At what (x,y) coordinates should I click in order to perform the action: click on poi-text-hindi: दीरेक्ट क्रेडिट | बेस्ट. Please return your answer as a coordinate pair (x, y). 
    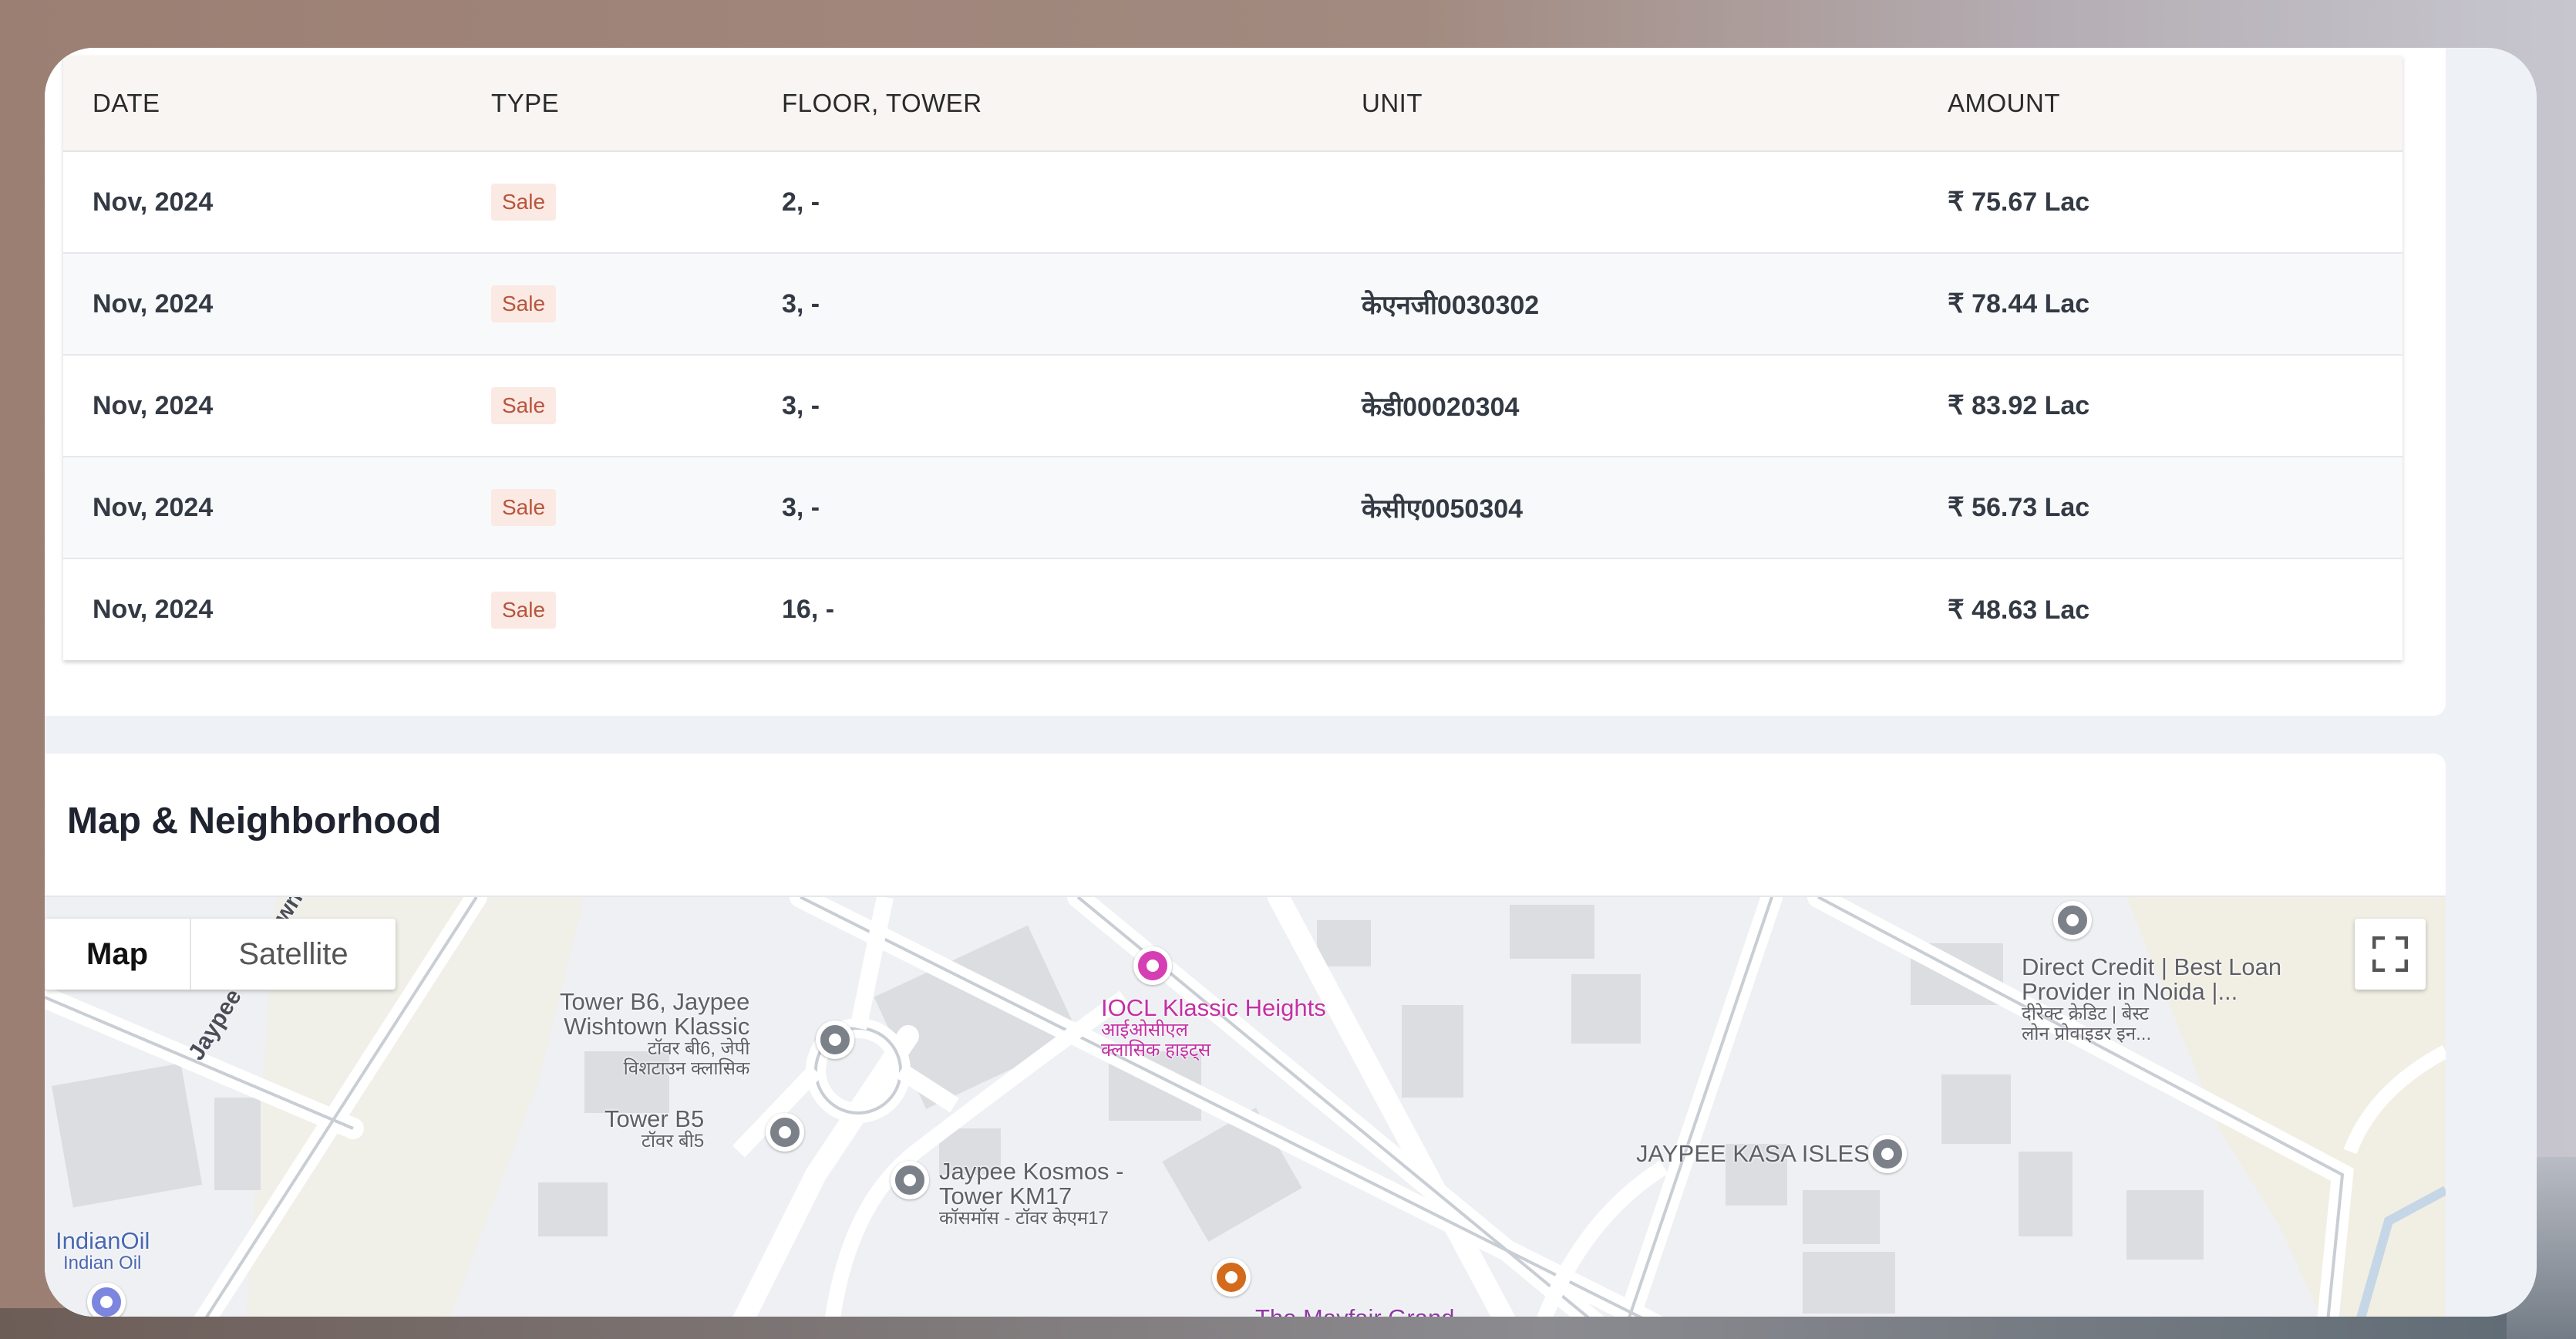
    Looking at the image, I should click on (2085, 1013).